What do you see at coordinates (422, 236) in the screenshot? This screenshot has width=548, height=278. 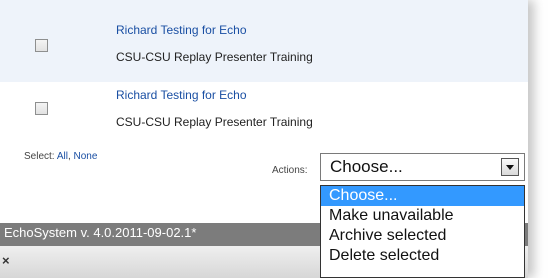 I see `option-archive-selected: Archive selected` at bounding box center [422, 236].